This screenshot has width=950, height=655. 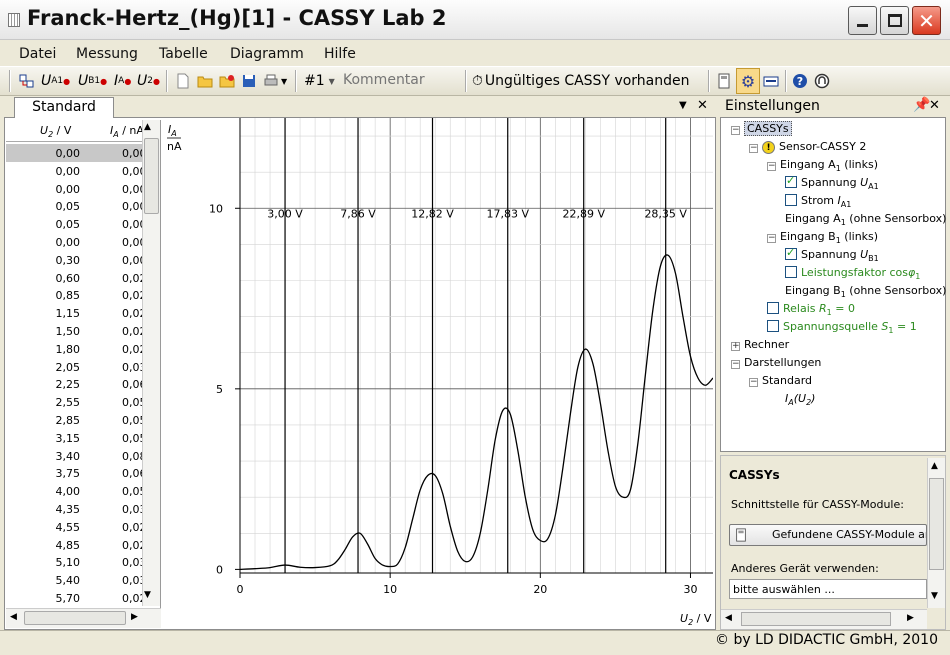 What do you see at coordinates (936, 533) in the screenshot?
I see `props-vertical-scrollbar: ▲ ▼` at bounding box center [936, 533].